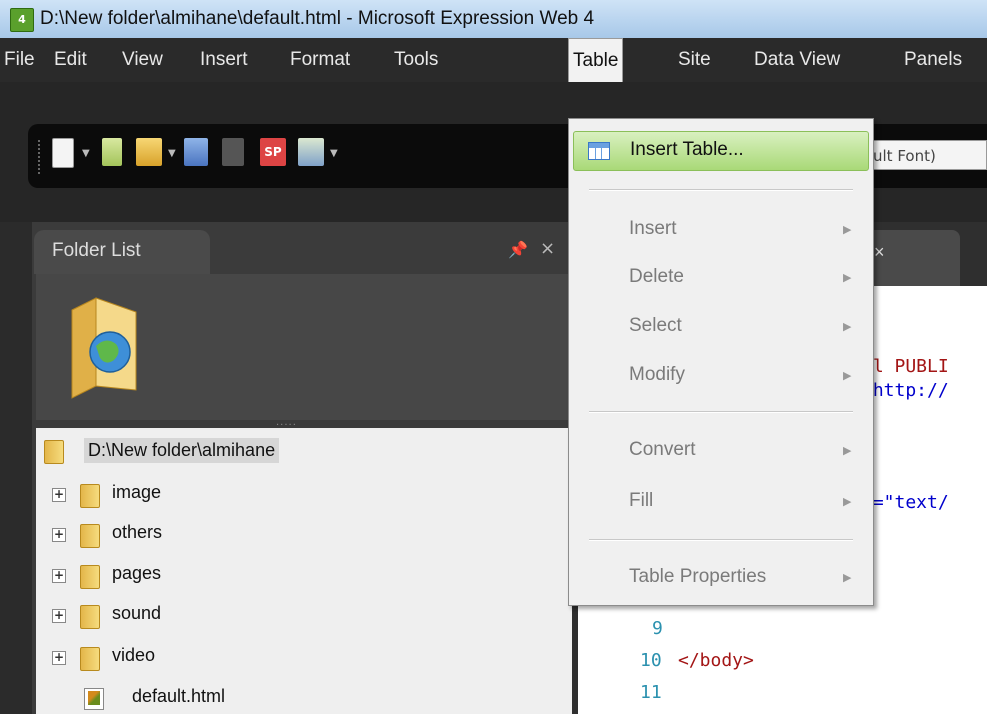 This screenshot has width=987, height=714. I want to click on line-number-10: 10, so click(651, 660).